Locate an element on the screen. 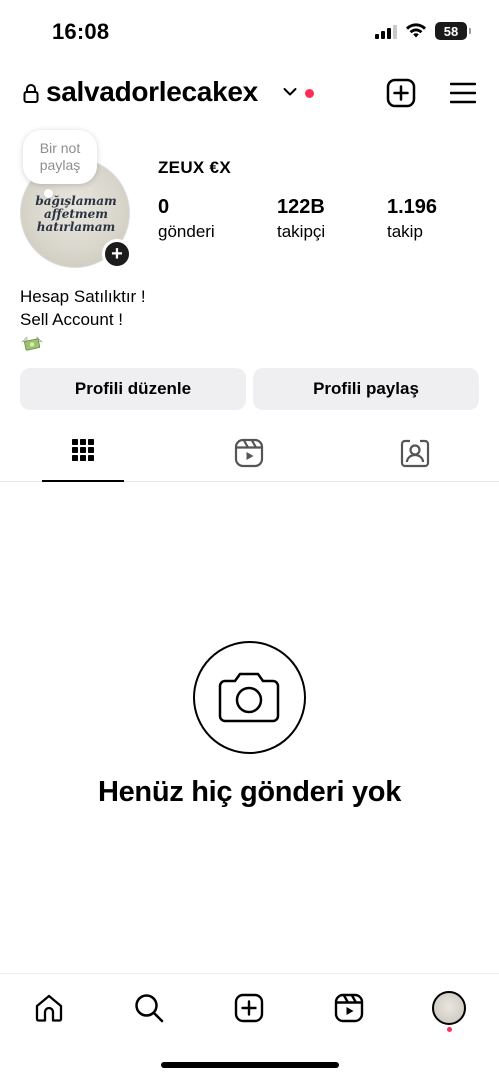 The height and width of the screenshot is (1080, 499). stat-value: 0 is located at coordinates (164, 207).